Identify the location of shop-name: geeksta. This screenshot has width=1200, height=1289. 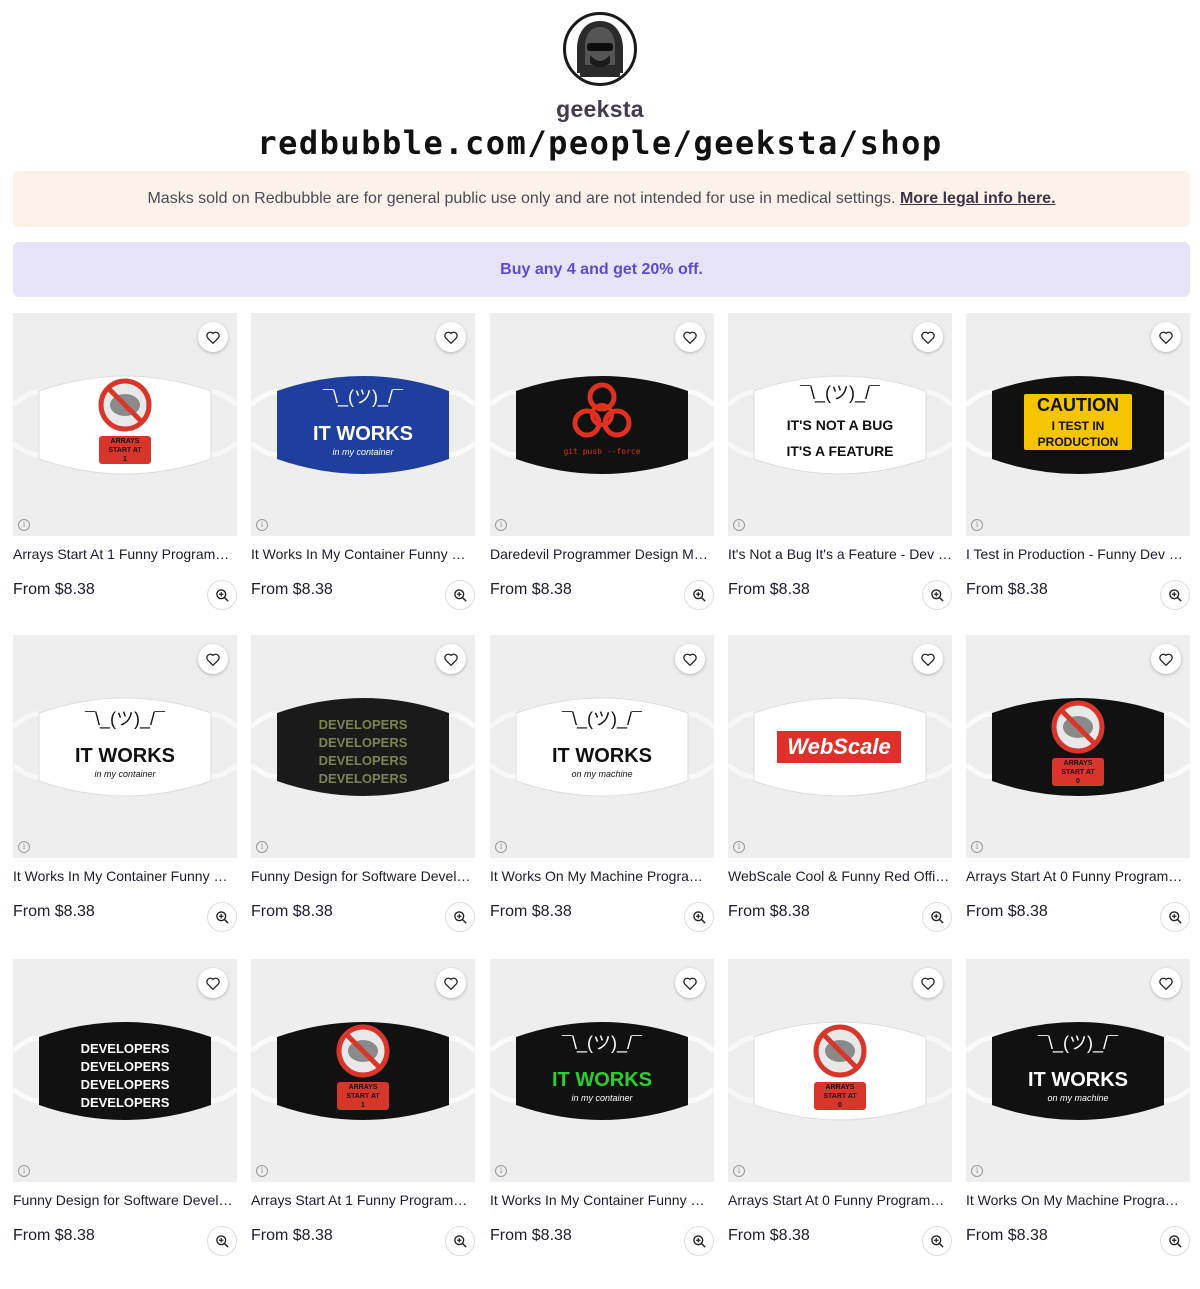
(600, 109).